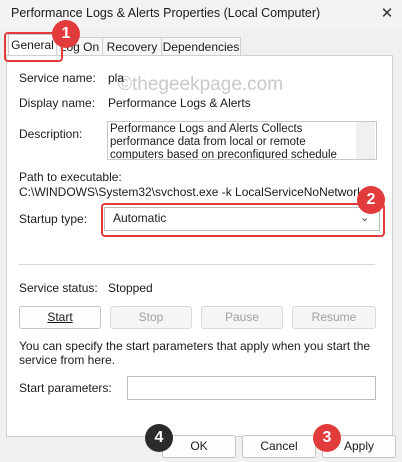  What do you see at coordinates (387, 14) in the screenshot?
I see `close-icon: ✕` at bounding box center [387, 14].